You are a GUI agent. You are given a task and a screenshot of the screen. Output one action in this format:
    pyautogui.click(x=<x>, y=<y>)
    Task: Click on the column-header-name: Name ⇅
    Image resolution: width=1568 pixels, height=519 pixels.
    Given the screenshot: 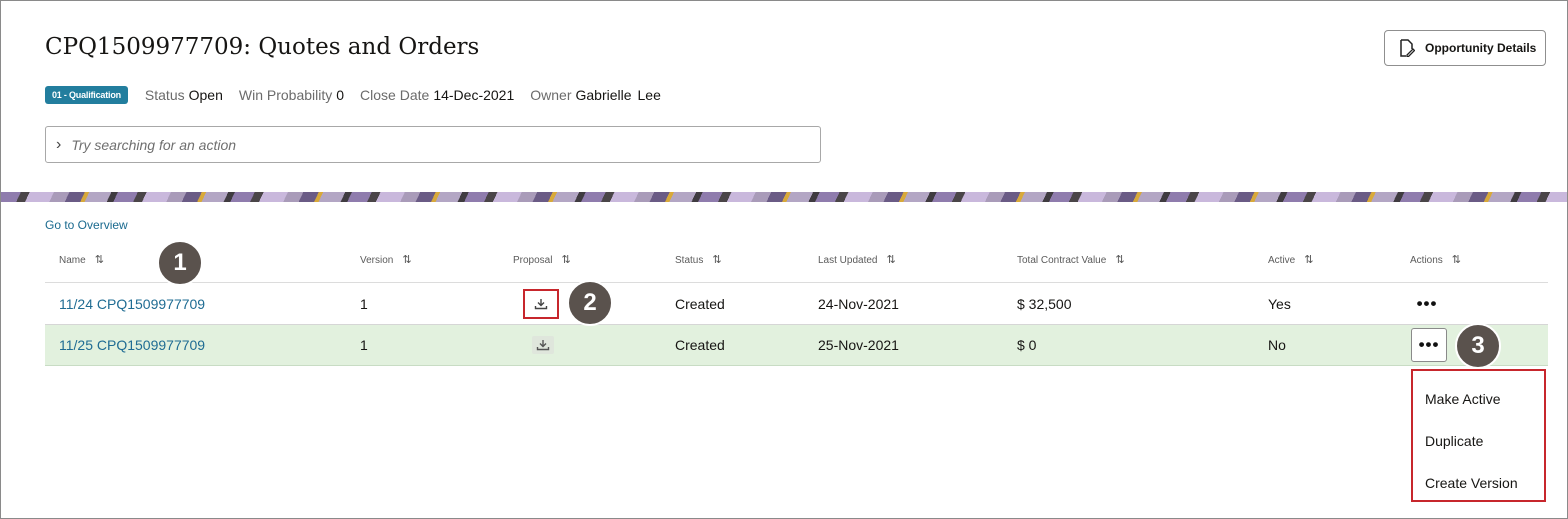 What is the action you would take?
    pyautogui.click(x=81, y=259)
    